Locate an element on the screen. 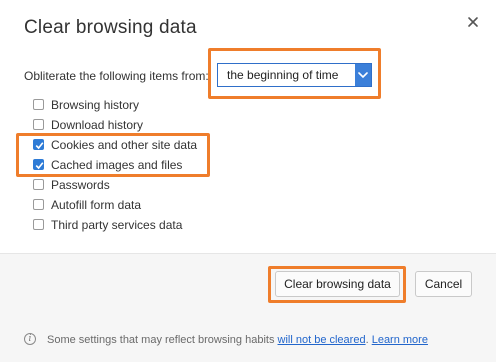 This screenshot has height=362, width=496. item-label: Download history is located at coordinates (97, 125).